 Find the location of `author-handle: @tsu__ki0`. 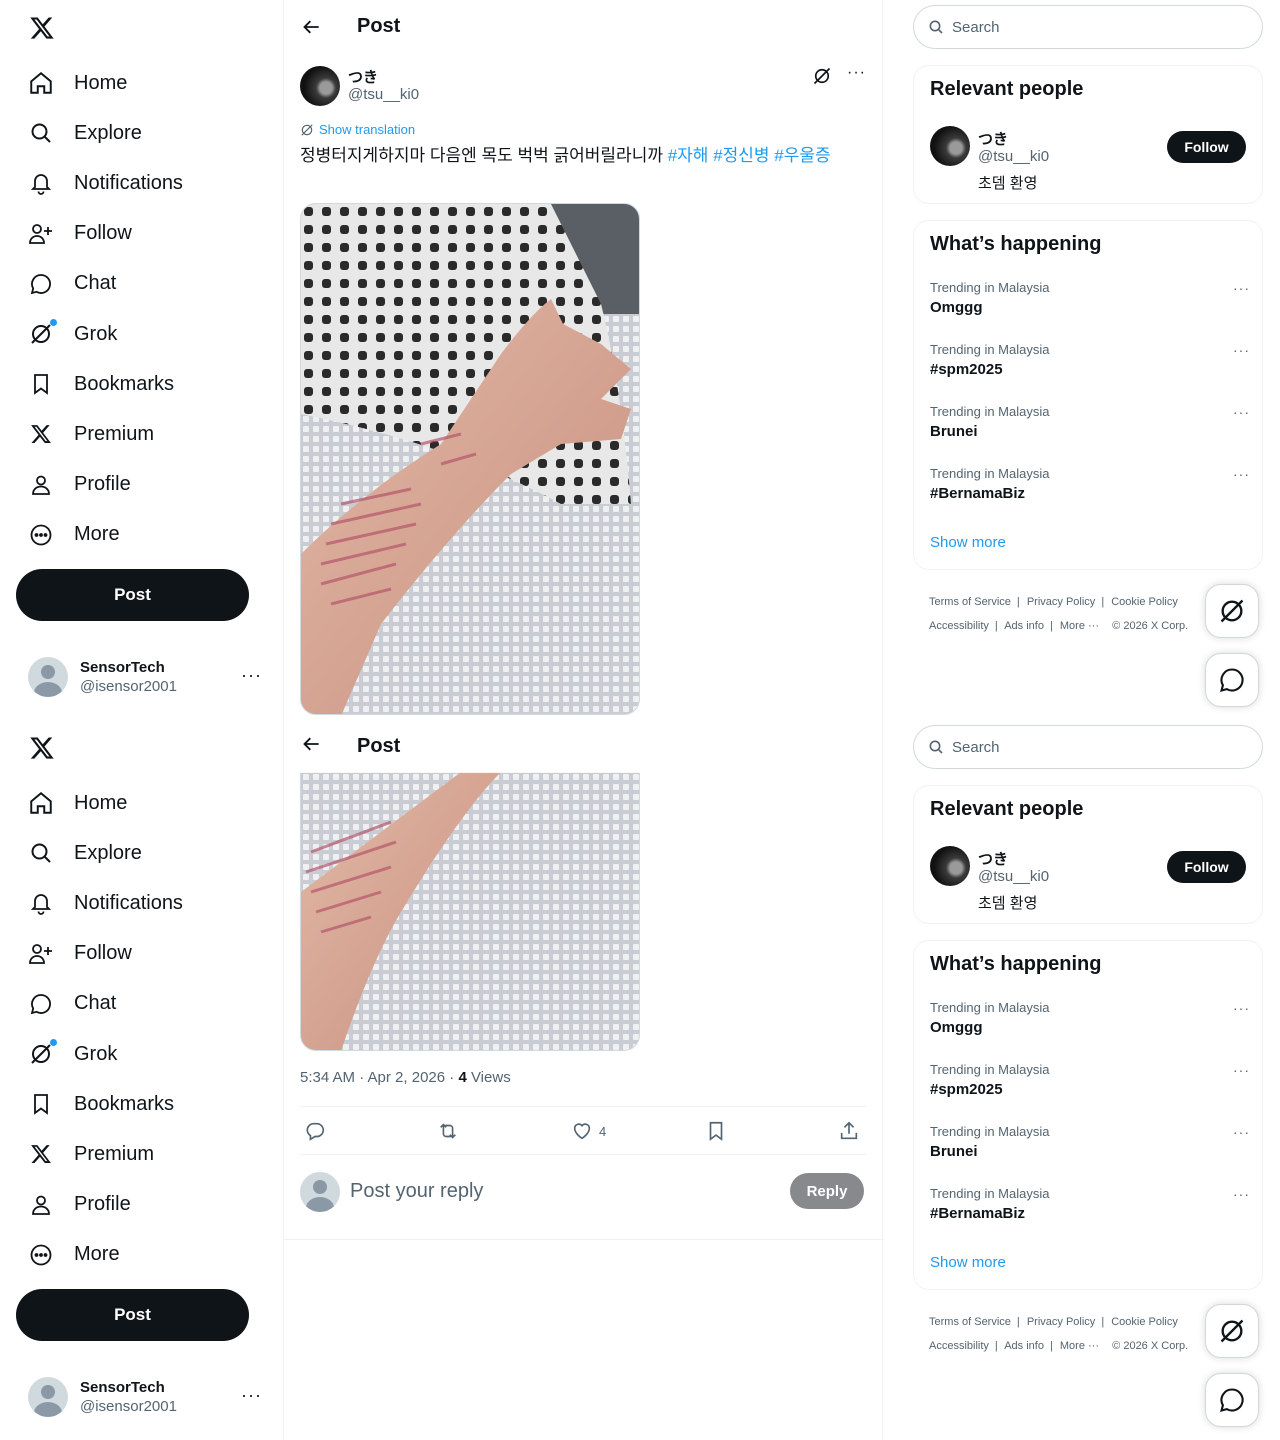

author-handle: @tsu__ki0 is located at coordinates (383, 94).